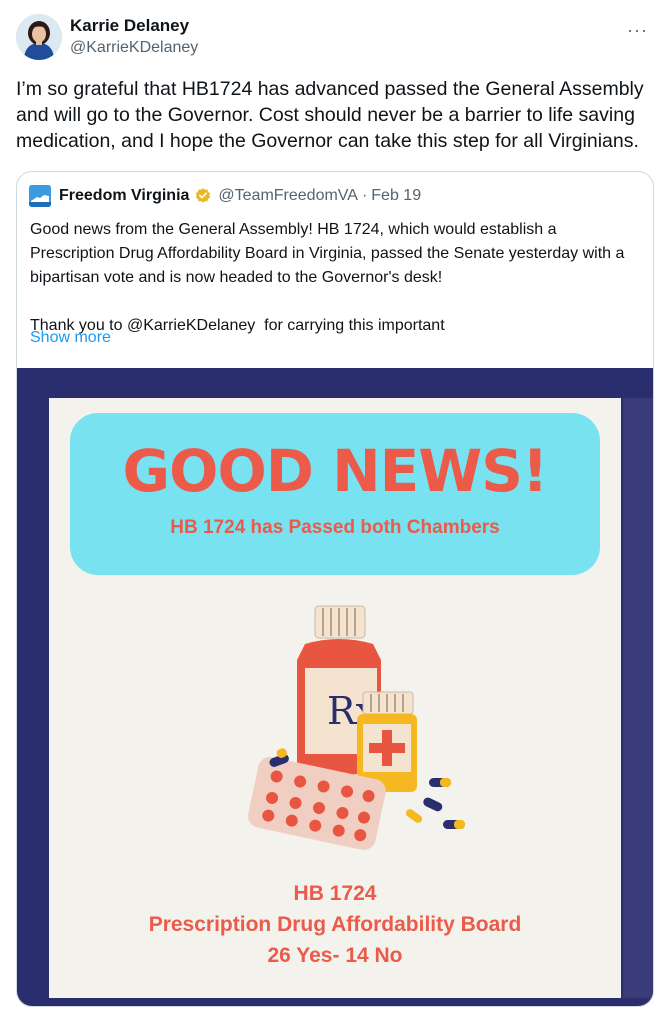 The height and width of the screenshot is (1024, 672). Describe the element at coordinates (335, 527) in the screenshot. I see `good-news-subheadline: HB 1724 has Passed both Chambers` at that location.